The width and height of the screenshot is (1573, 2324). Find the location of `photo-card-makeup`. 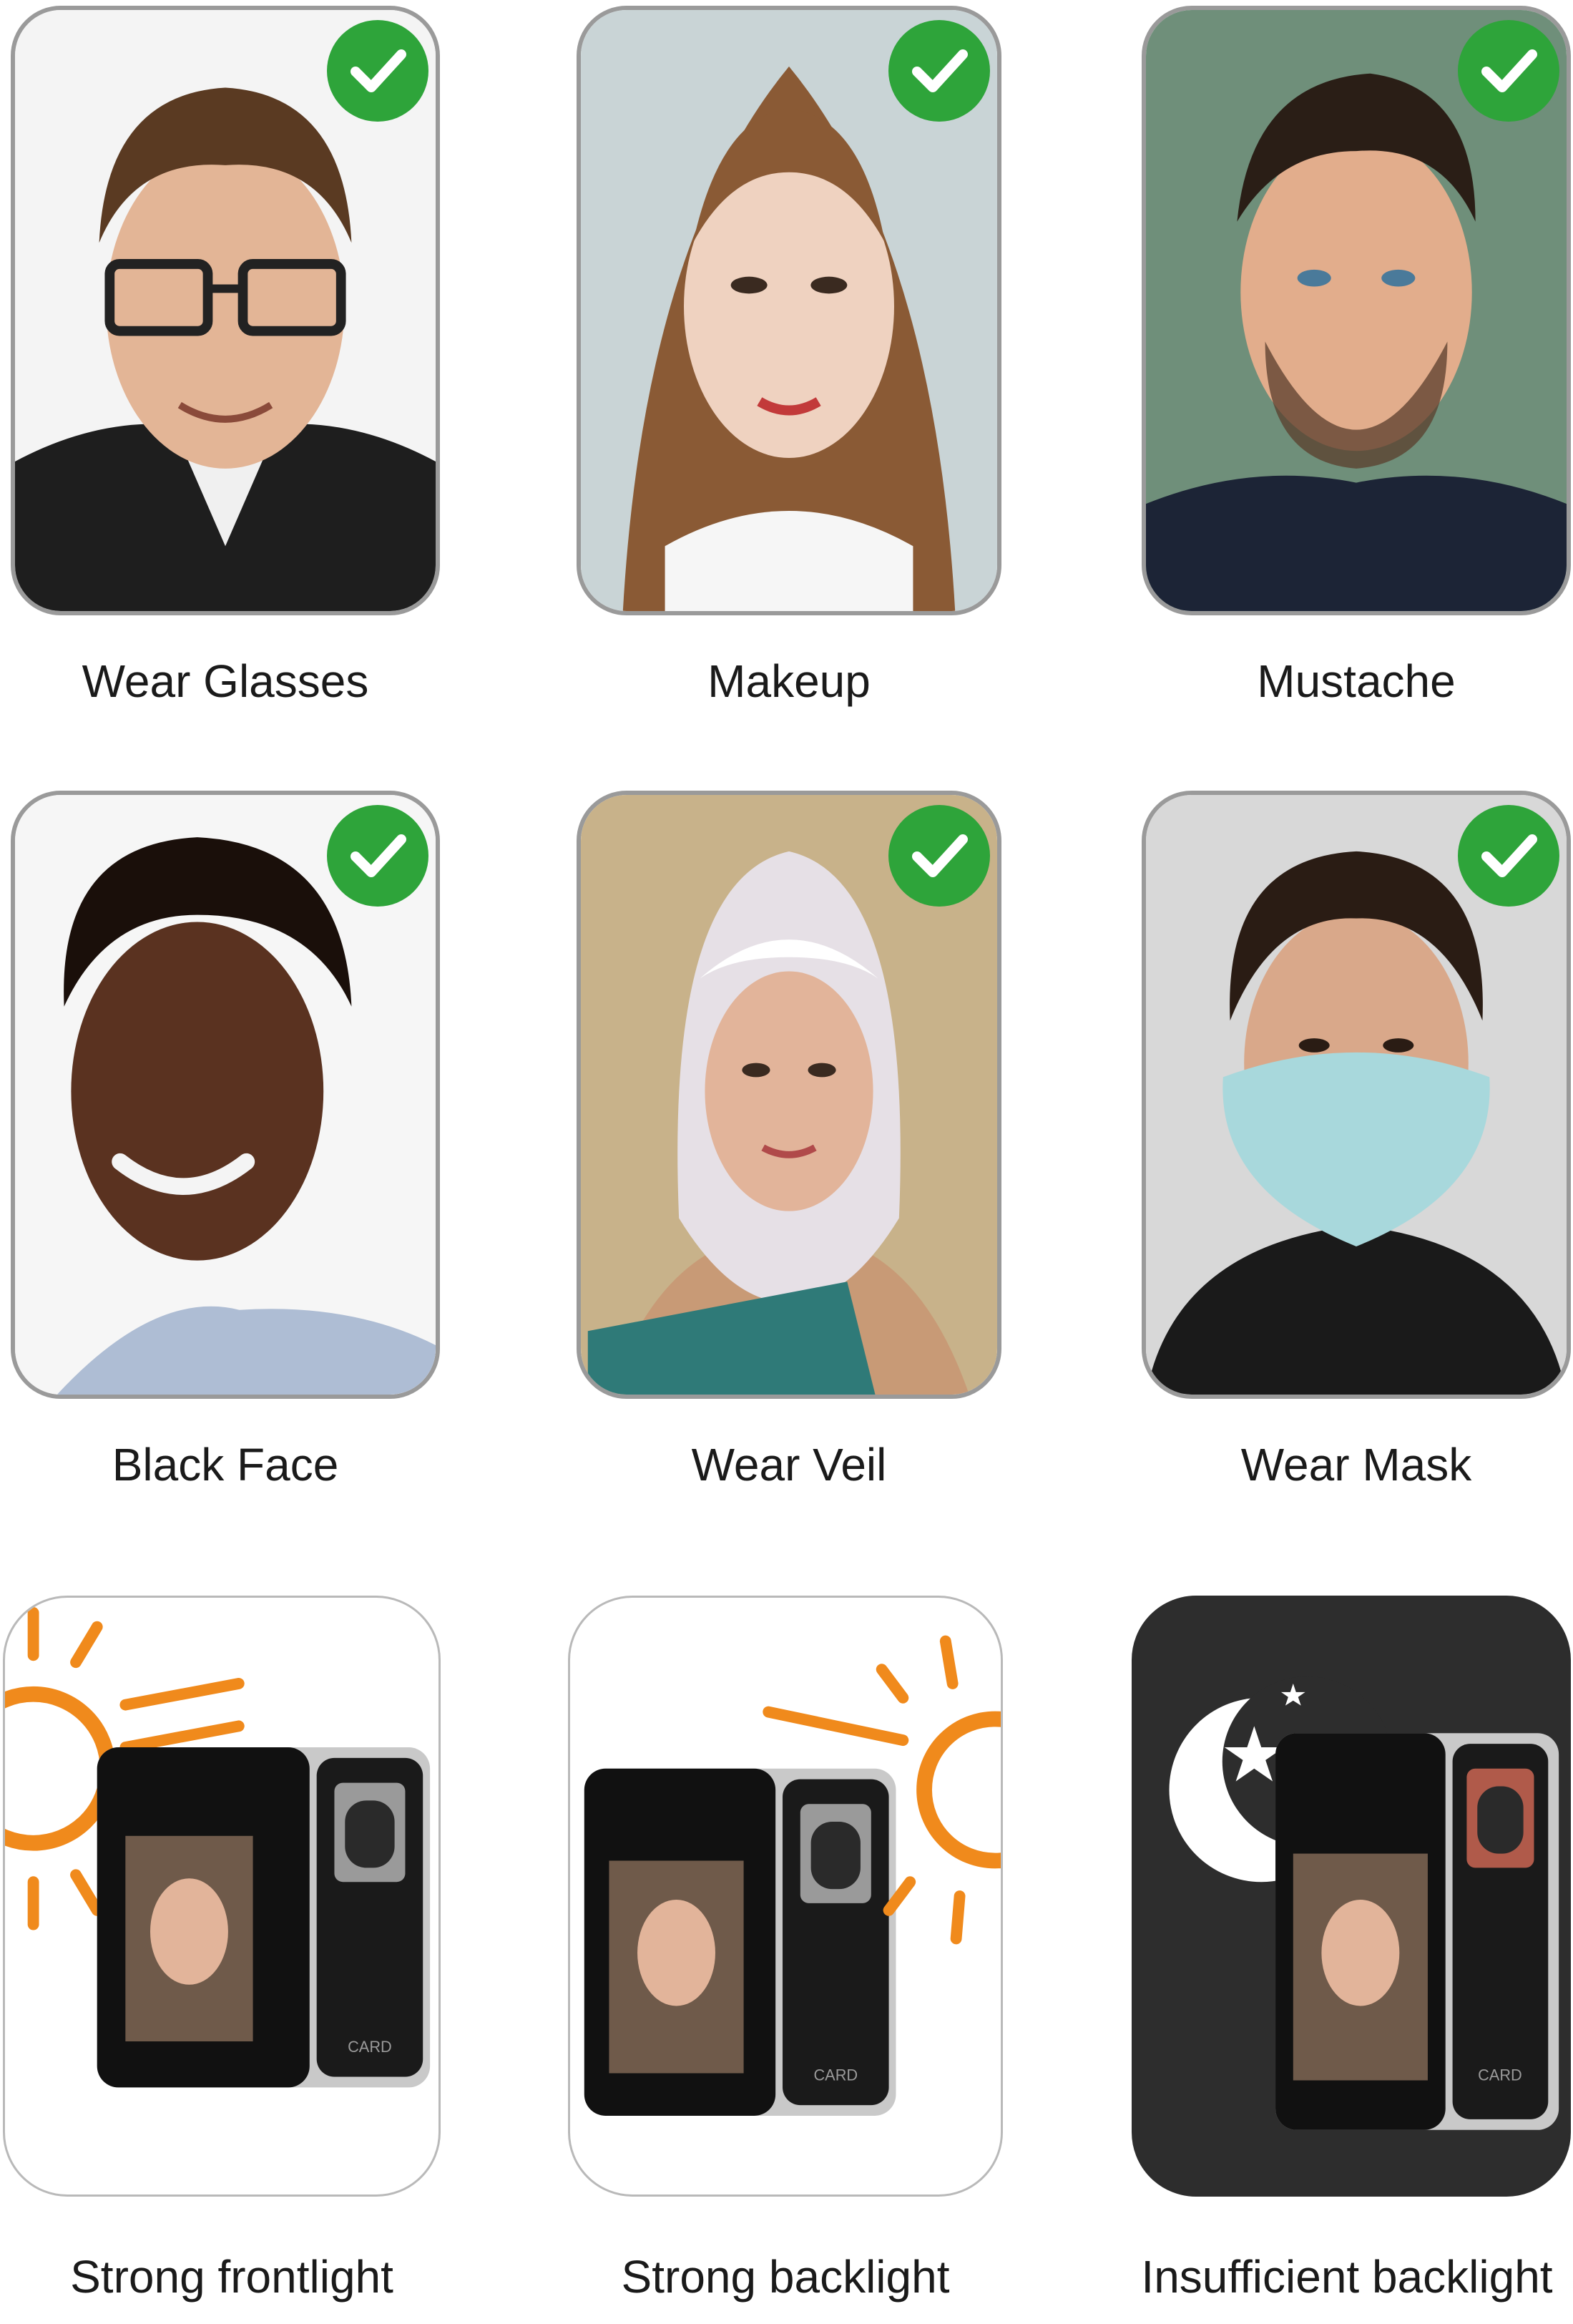

photo-card-makeup is located at coordinates (789, 311).